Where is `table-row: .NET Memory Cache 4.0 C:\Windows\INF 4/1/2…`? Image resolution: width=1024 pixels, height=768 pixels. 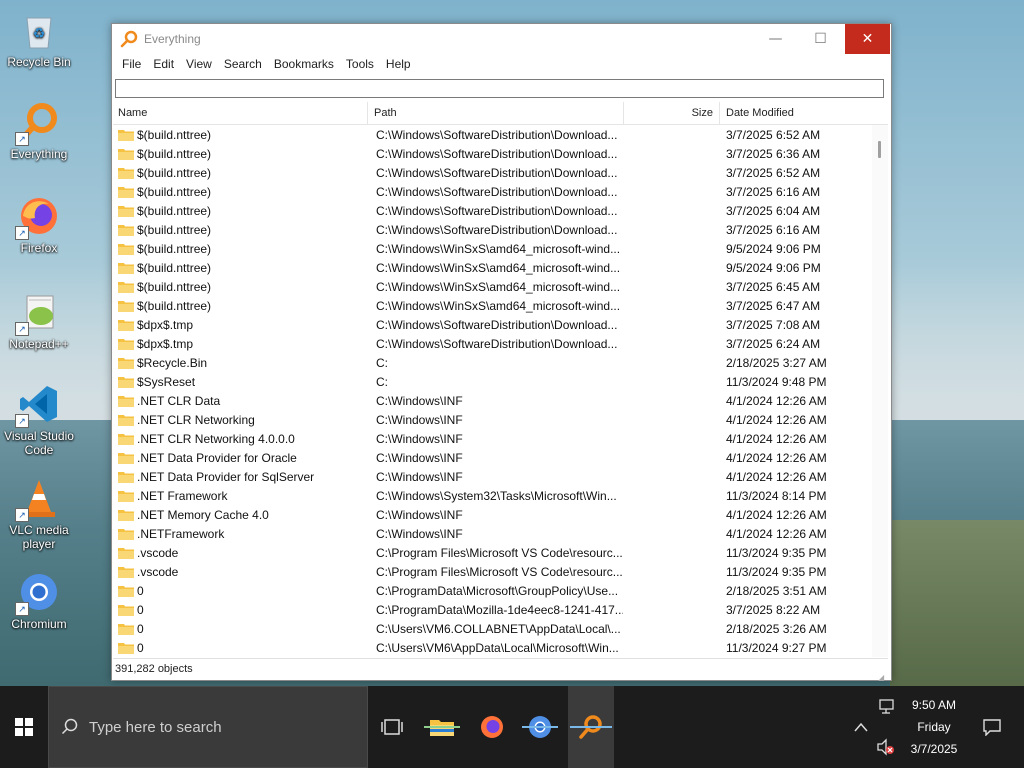 table-row: .NET Memory Cache 4.0 C:\Windows\INF 4/1/2… is located at coordinates (492, 514).